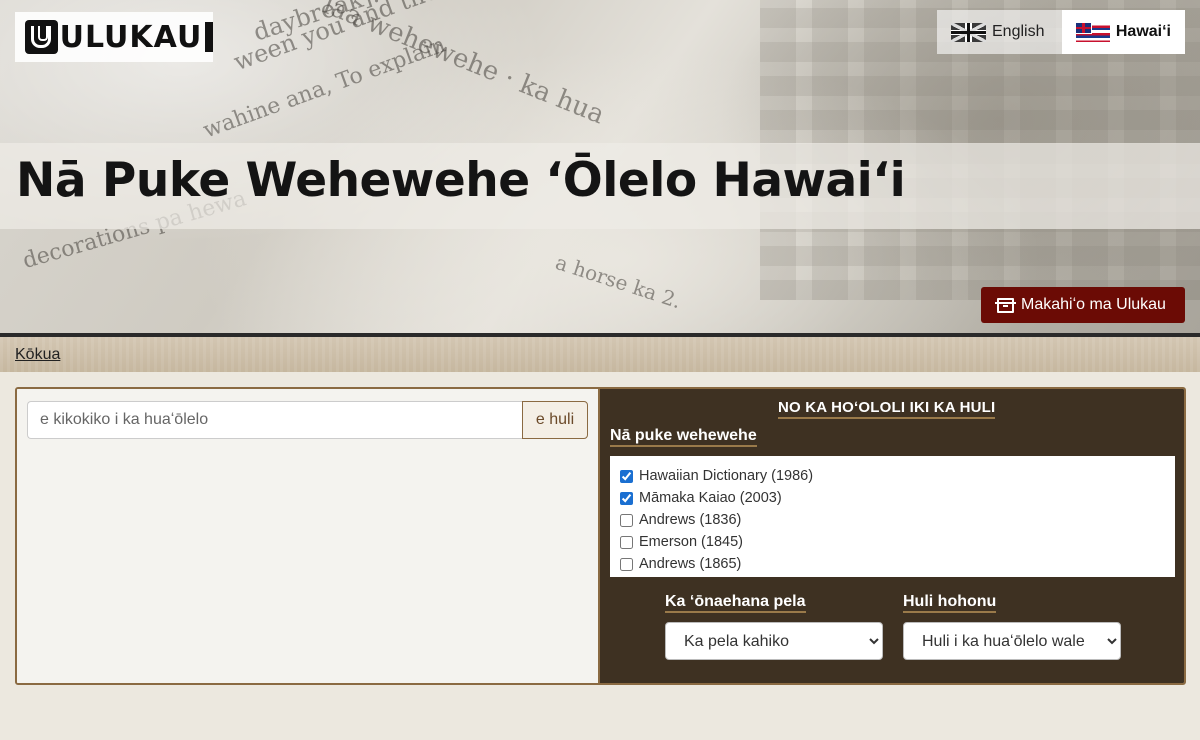 The image size is (1200, 740). What do you see at coordinates (774, 641) in the screenshot?
I see `spelling-system-select: Ka pela kahiko` at bounding box center [774, 641].